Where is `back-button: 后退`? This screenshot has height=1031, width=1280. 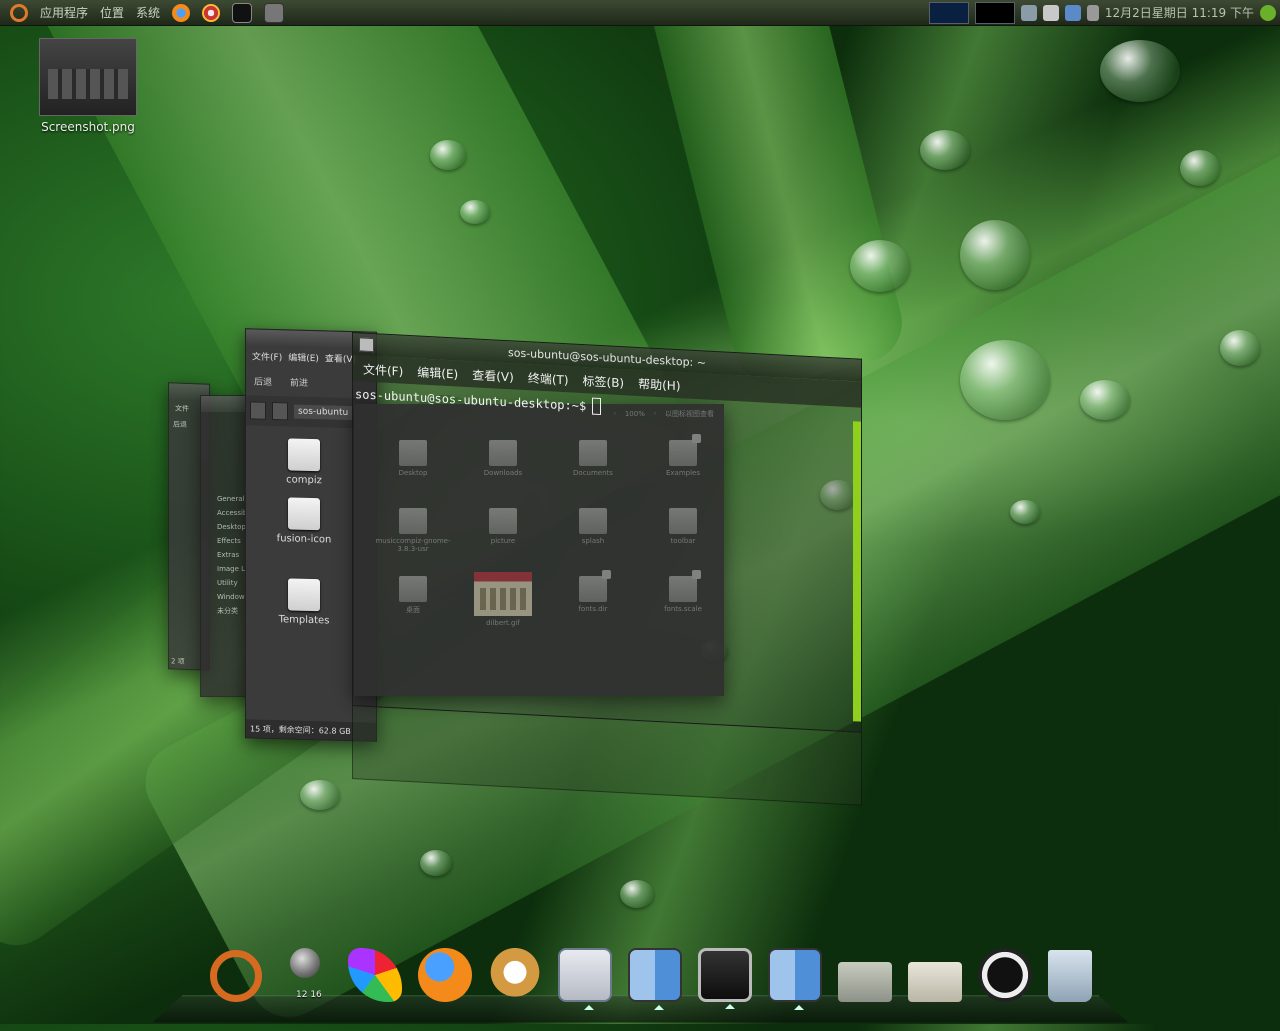 back-button: 后退 is located at coordinates (263, 381).